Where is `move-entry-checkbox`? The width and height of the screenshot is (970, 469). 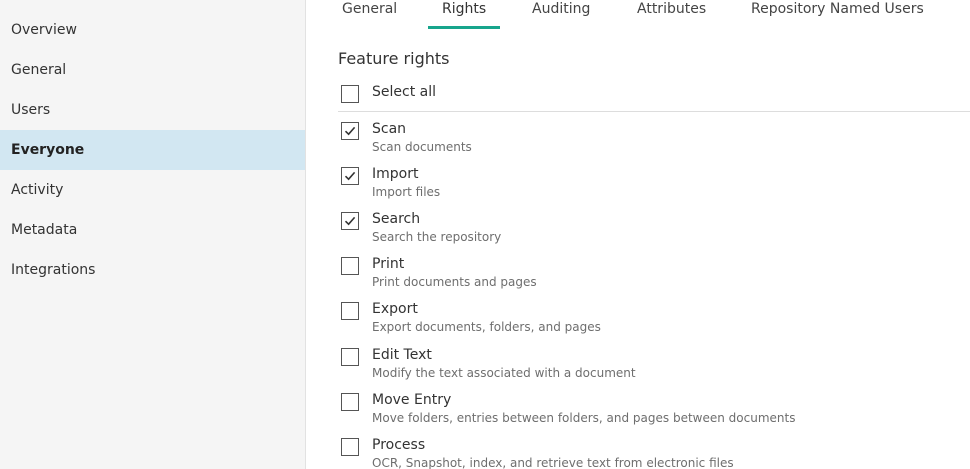 move-entry-checkbox is located at coordinates (350, 402).